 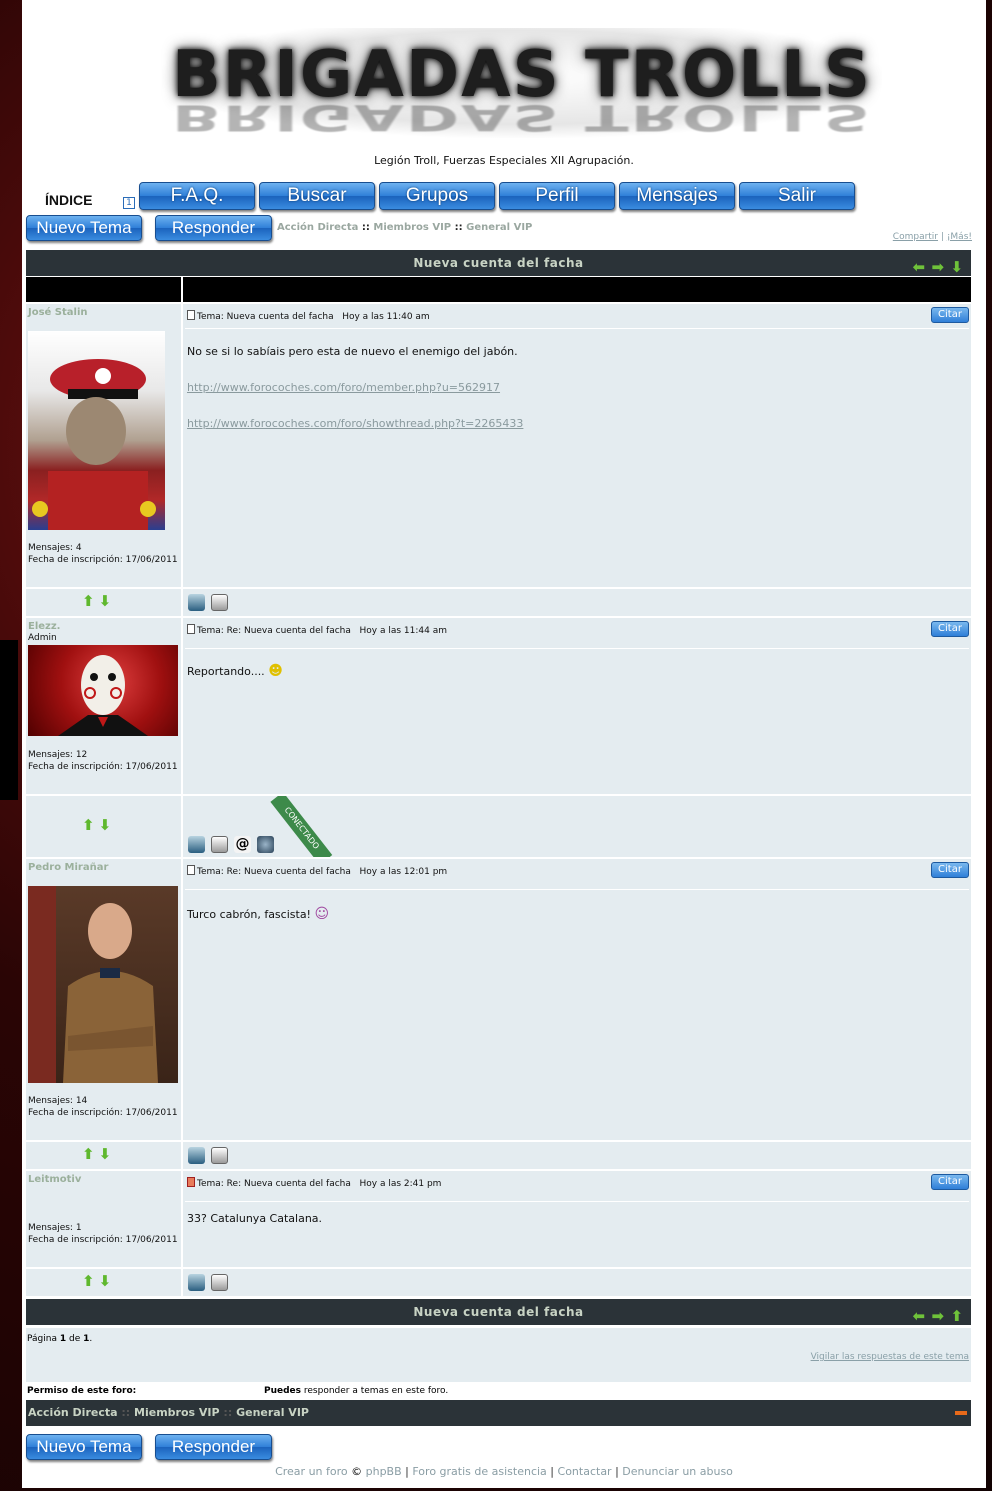 I want to click on post-subject: Tema: Nueva cuenta del facha, so click(x=265, y=317).